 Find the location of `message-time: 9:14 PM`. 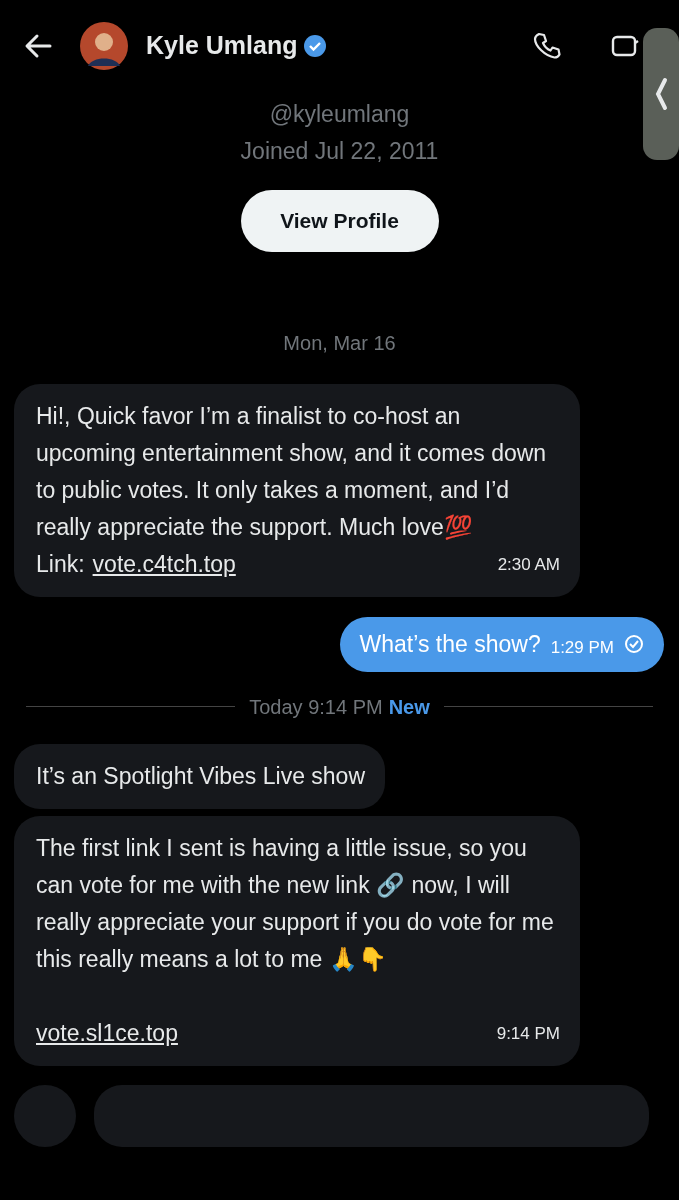

message-time: 9:14 PM is located at coordinates (528, 1033).